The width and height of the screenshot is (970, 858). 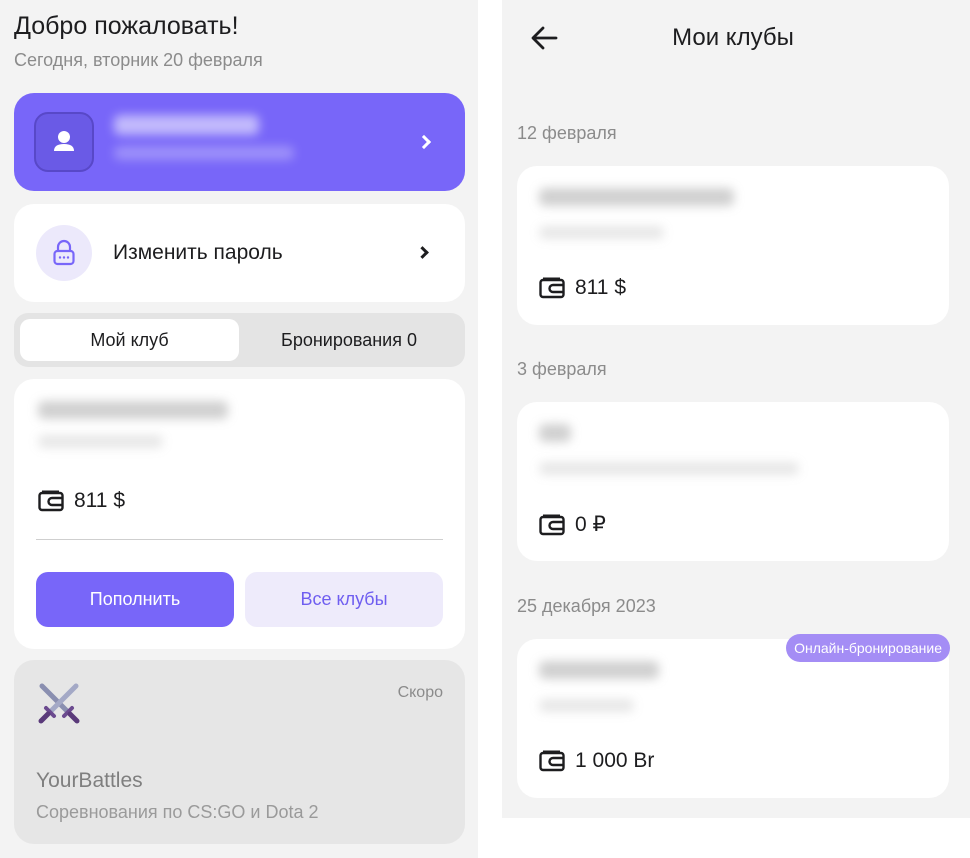 What do you see at coordinates (344, 599) in the screenshot?
I see `all-clubs-button: Все клубы` at bounding box center [344, 599].